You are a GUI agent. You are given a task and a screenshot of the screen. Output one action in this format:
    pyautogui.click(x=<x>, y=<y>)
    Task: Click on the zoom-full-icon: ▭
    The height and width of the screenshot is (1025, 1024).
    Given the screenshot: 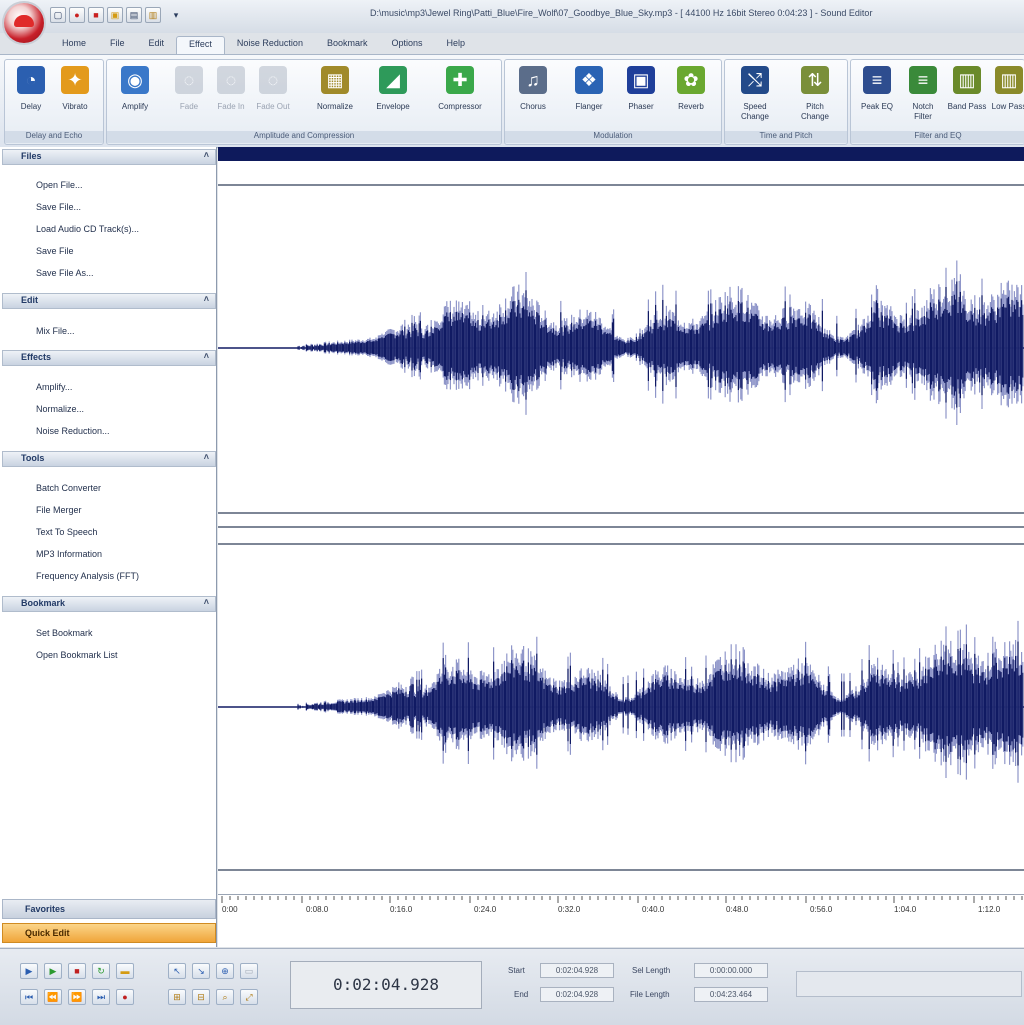 What is the action you would take?
    pyautogui.click(x=249, y=971)
    